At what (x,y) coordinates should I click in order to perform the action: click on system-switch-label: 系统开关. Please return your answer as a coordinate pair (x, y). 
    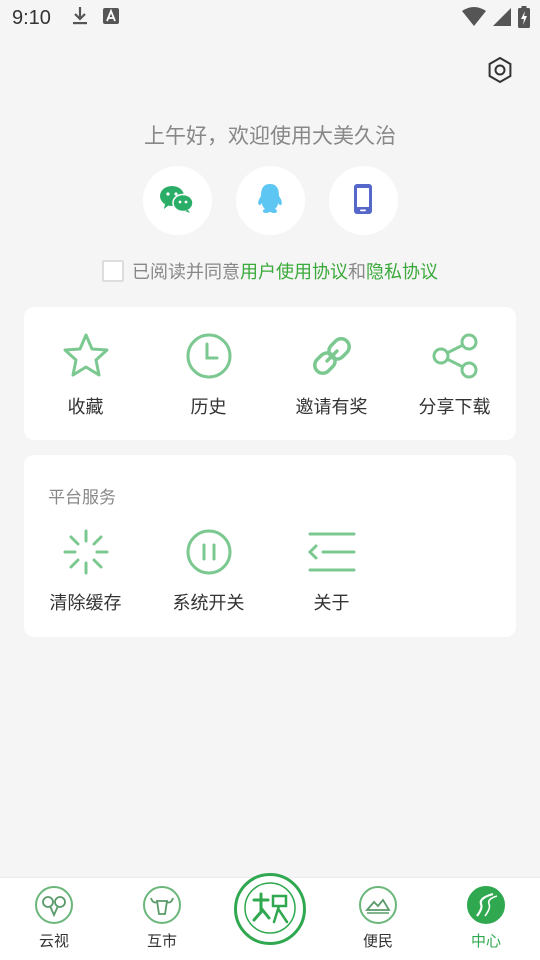
    Looking at the image, I should click on (208, 603).